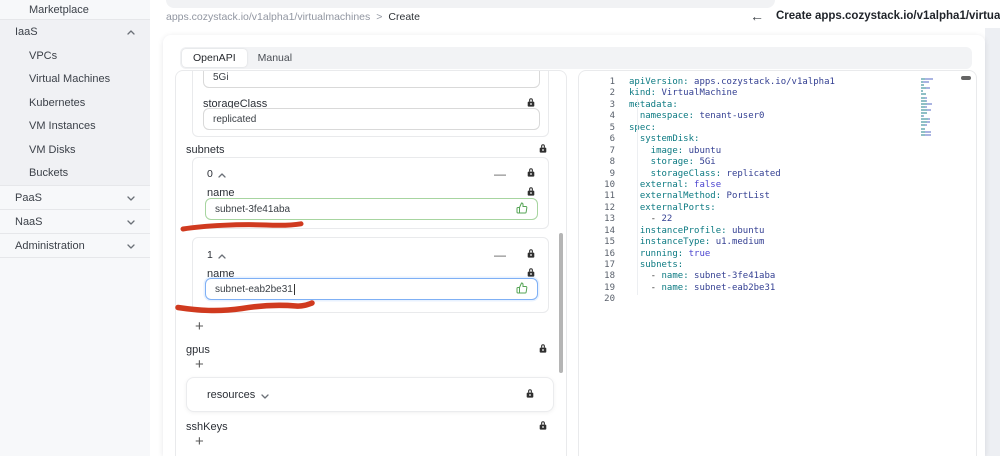  What do you see at coordinates (609, 299) in the screenshot?
I see `line-number: 20` at bounding box center [609, 299].